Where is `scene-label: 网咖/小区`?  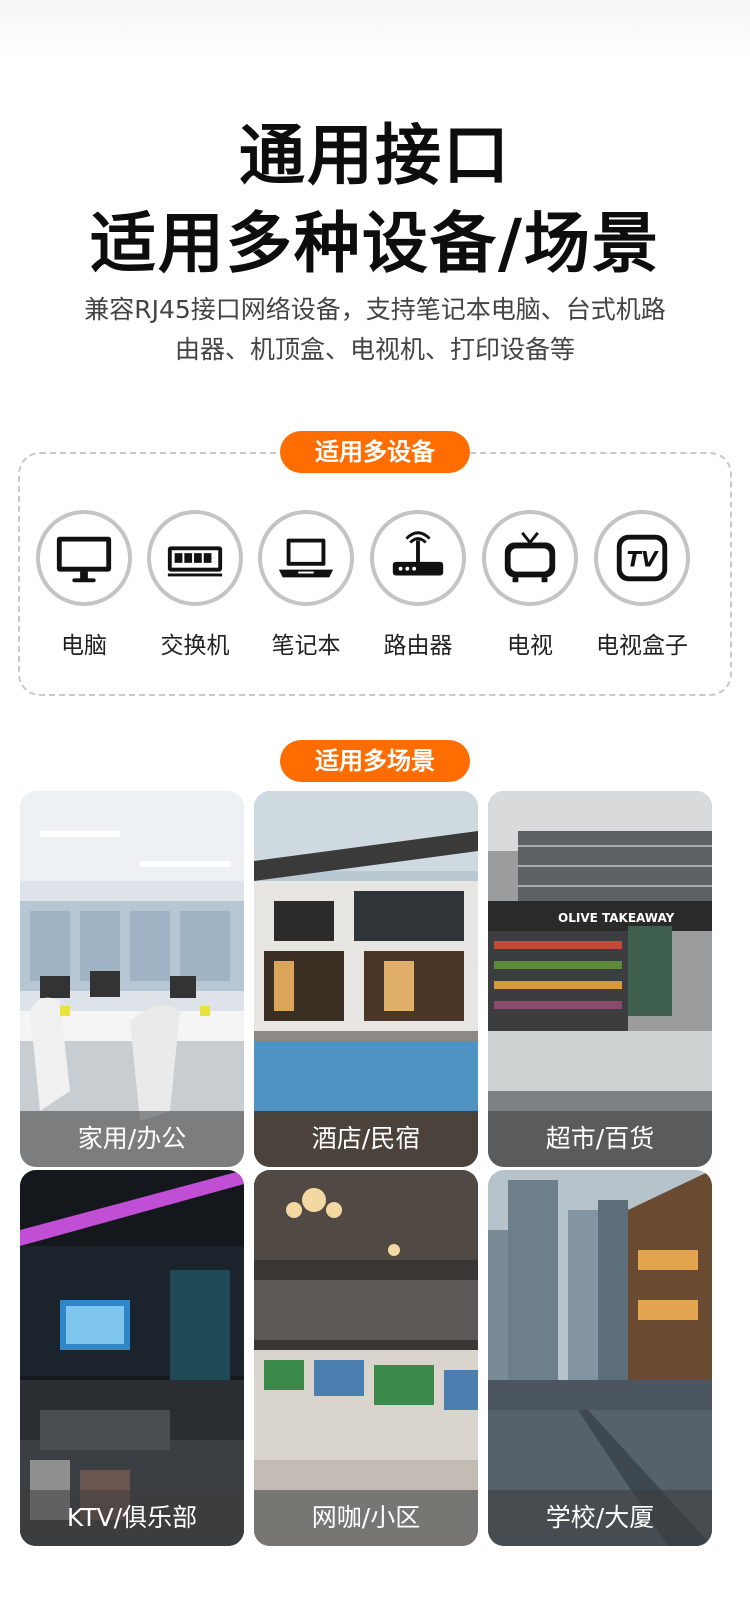 scene-label: 网咖/小区 is located at coordinates (366, 1518).